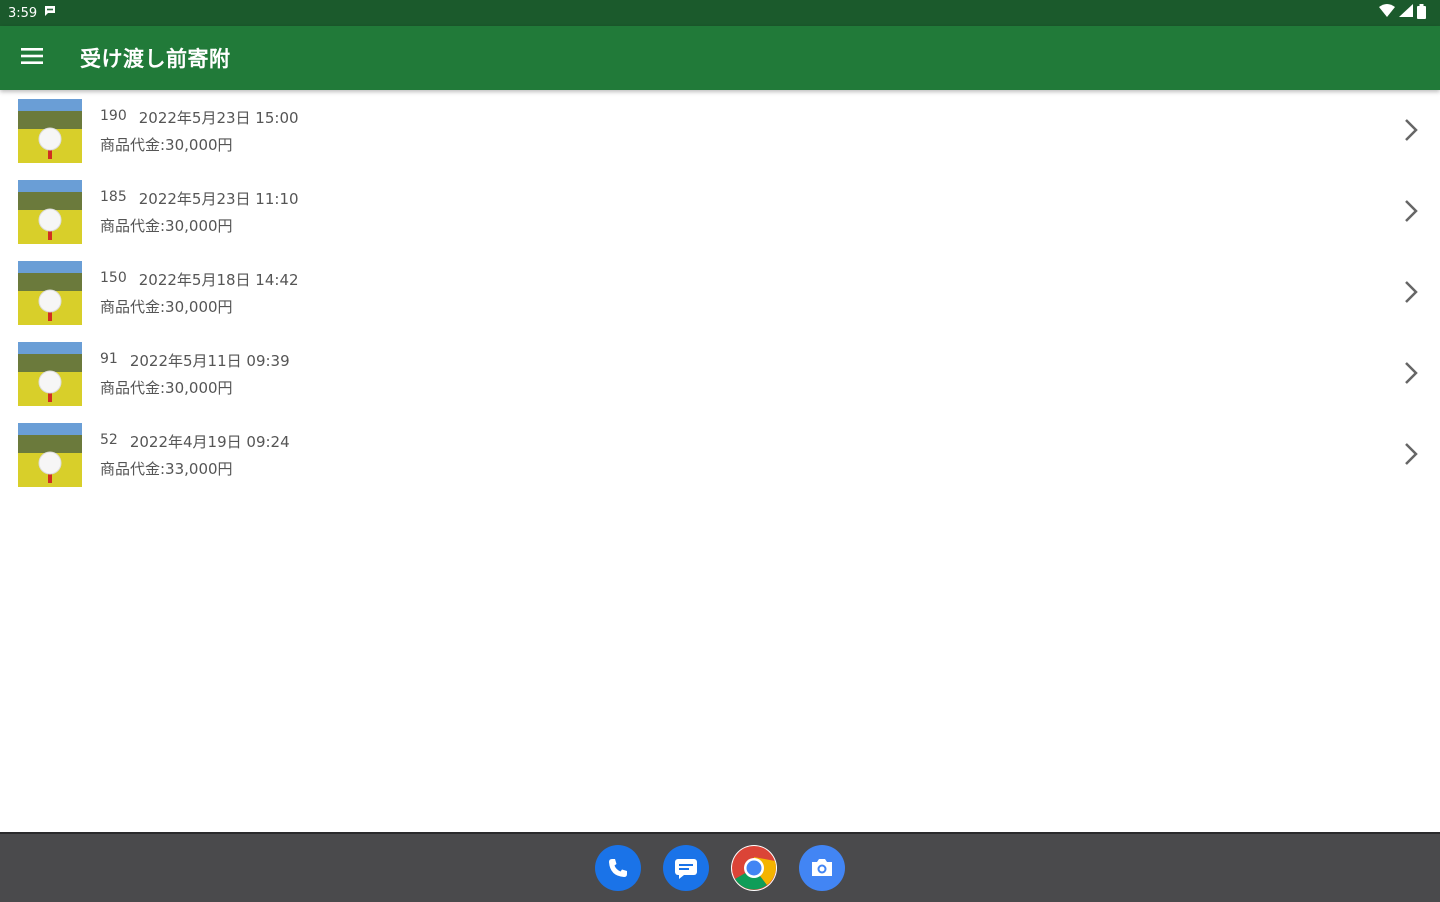 This screenshot has width=1440, height=902. I want to click on messages-icon, so click(686, 868).